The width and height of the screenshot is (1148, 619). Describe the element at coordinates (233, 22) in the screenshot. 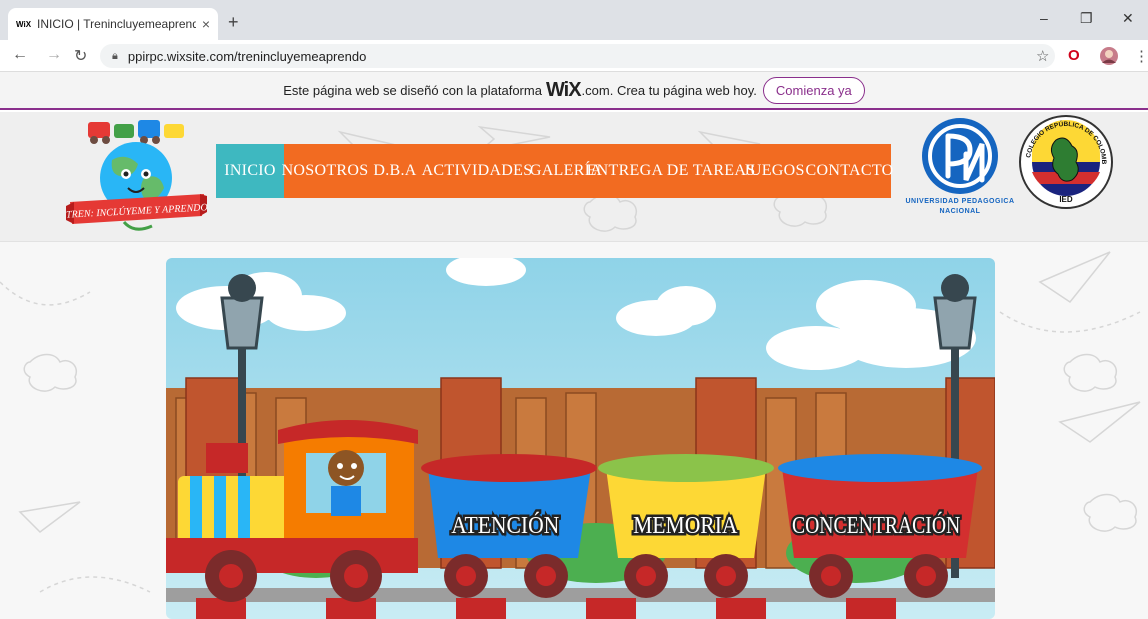

I see `new-tab-button: +` at that location.